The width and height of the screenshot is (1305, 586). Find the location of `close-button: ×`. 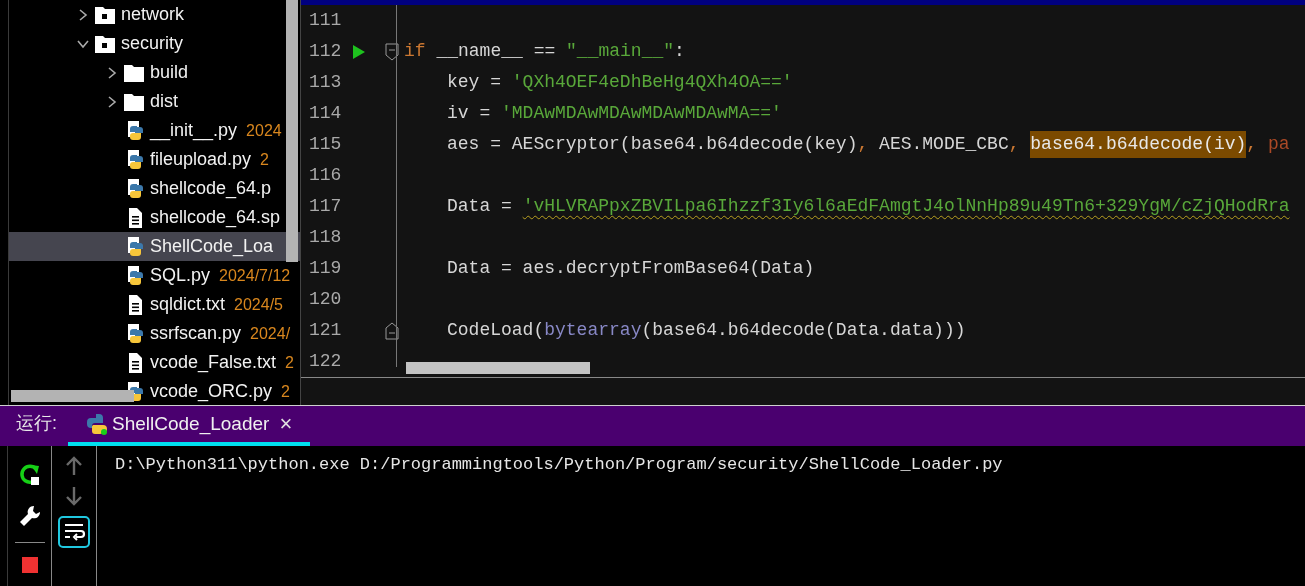

close-button: × is located at coordinates (286, 424).